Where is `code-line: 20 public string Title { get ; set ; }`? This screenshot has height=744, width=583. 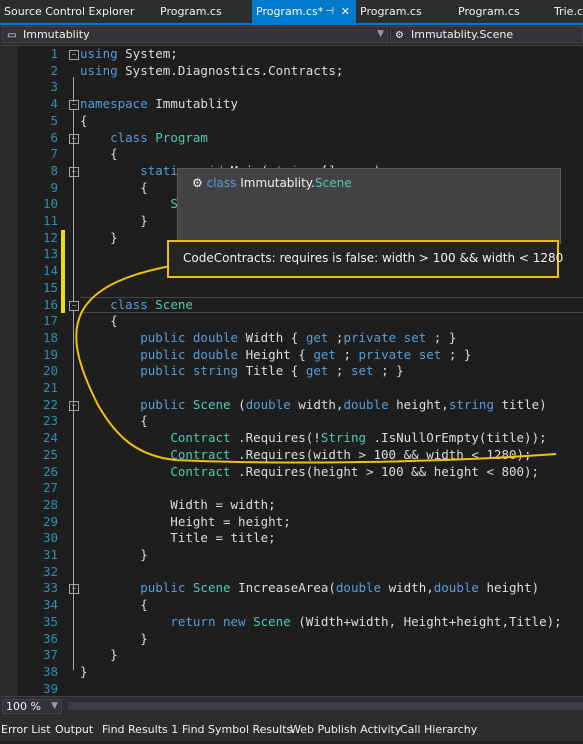
code-line: 20 public string Title { get ; set ; } is located at coordinates (291, 371).